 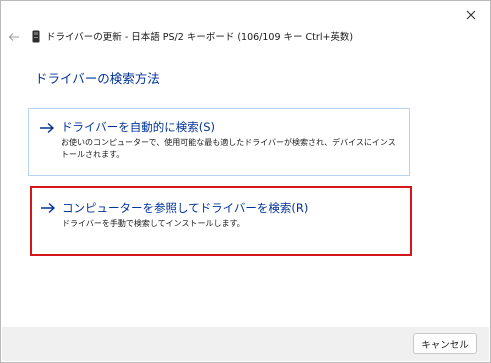 I want to click on option-description: ドライバーを手動で検索してインストールします。, so click(x=153, y=223).